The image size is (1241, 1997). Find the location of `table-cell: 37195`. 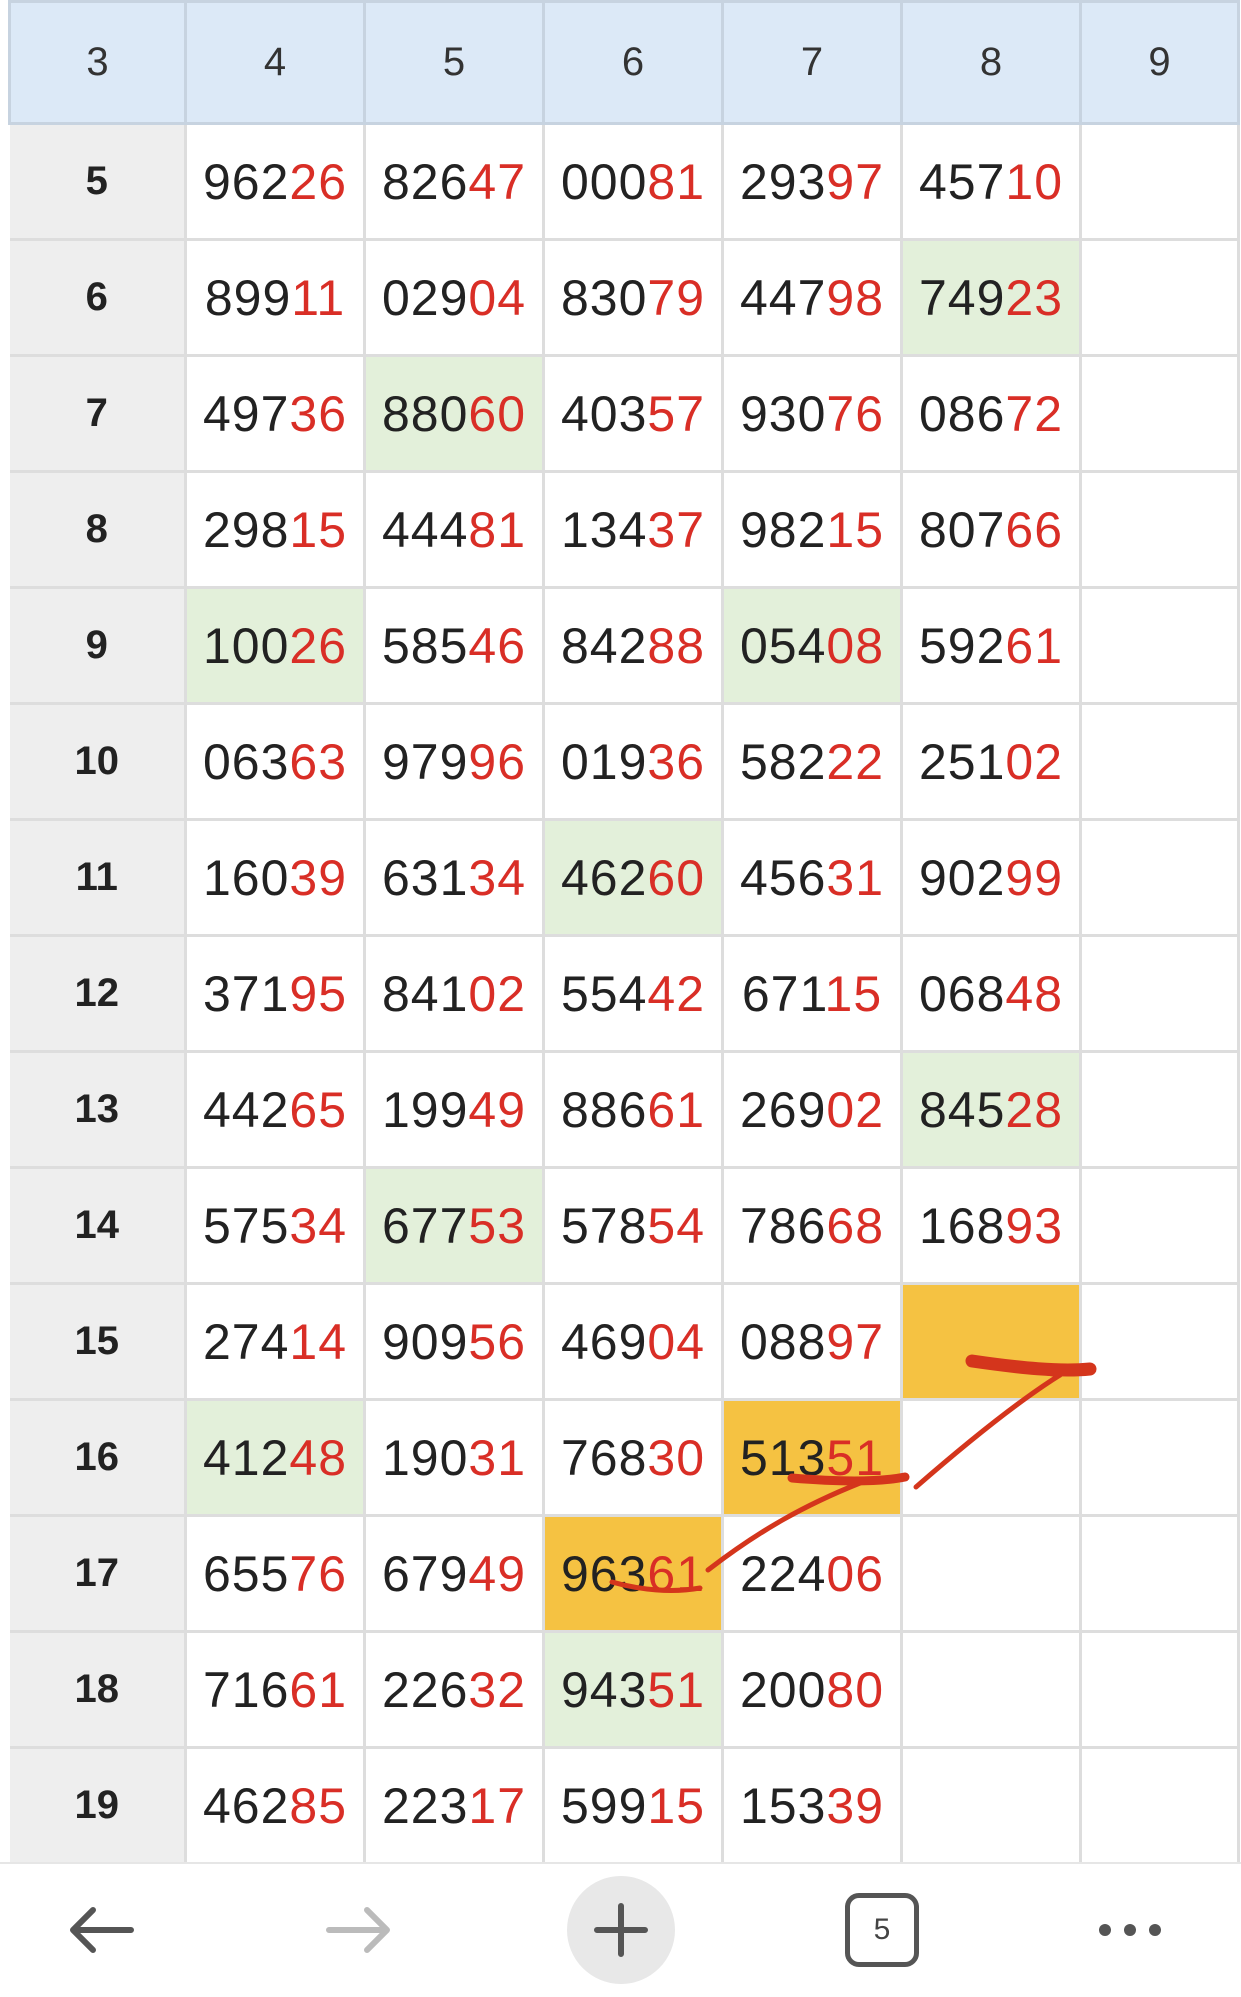

table-cell: 37195 is located at coordinates (275, 993).